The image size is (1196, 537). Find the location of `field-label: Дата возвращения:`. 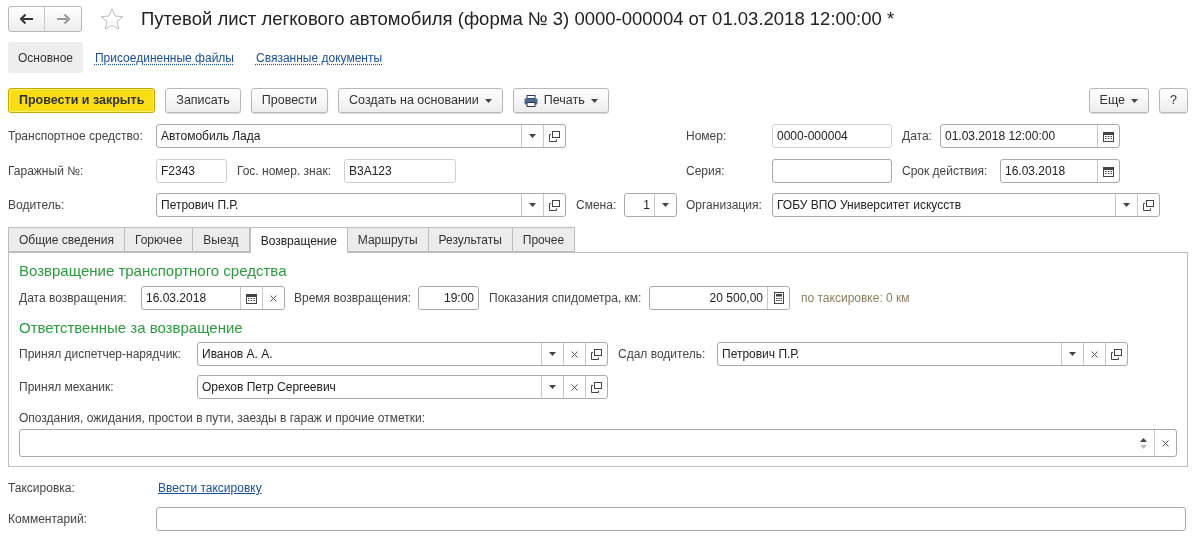

field-label: Дата возвращения: is located at coordinates (73, 298).